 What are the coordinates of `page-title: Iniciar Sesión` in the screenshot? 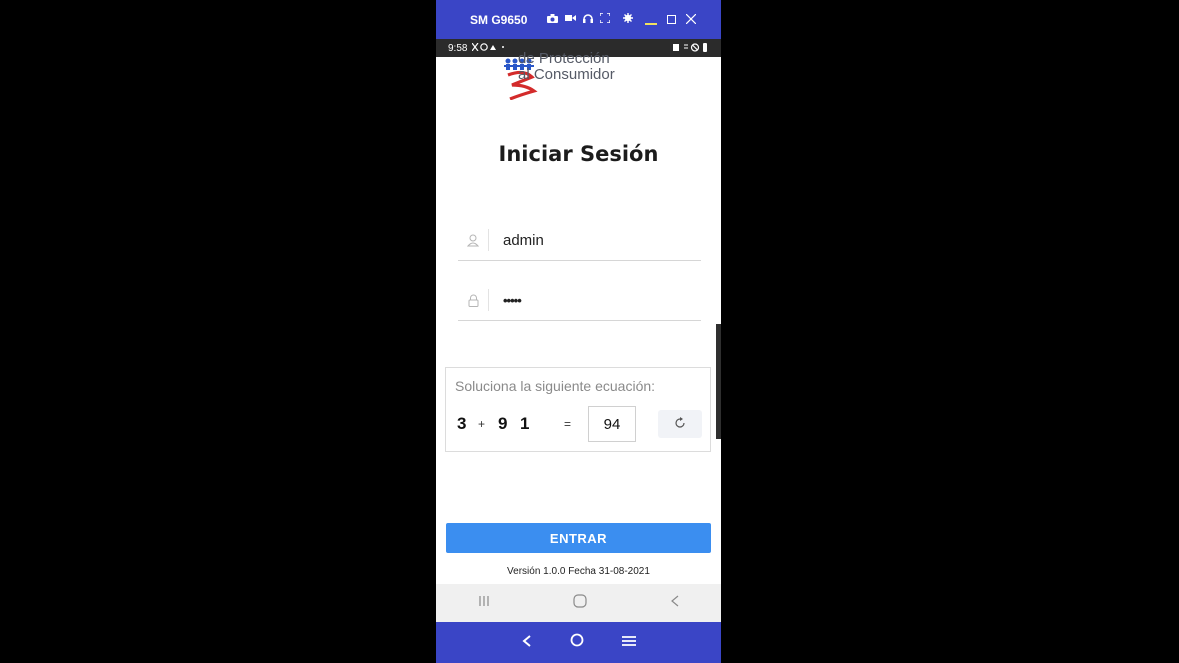 It's located at (578, 154).